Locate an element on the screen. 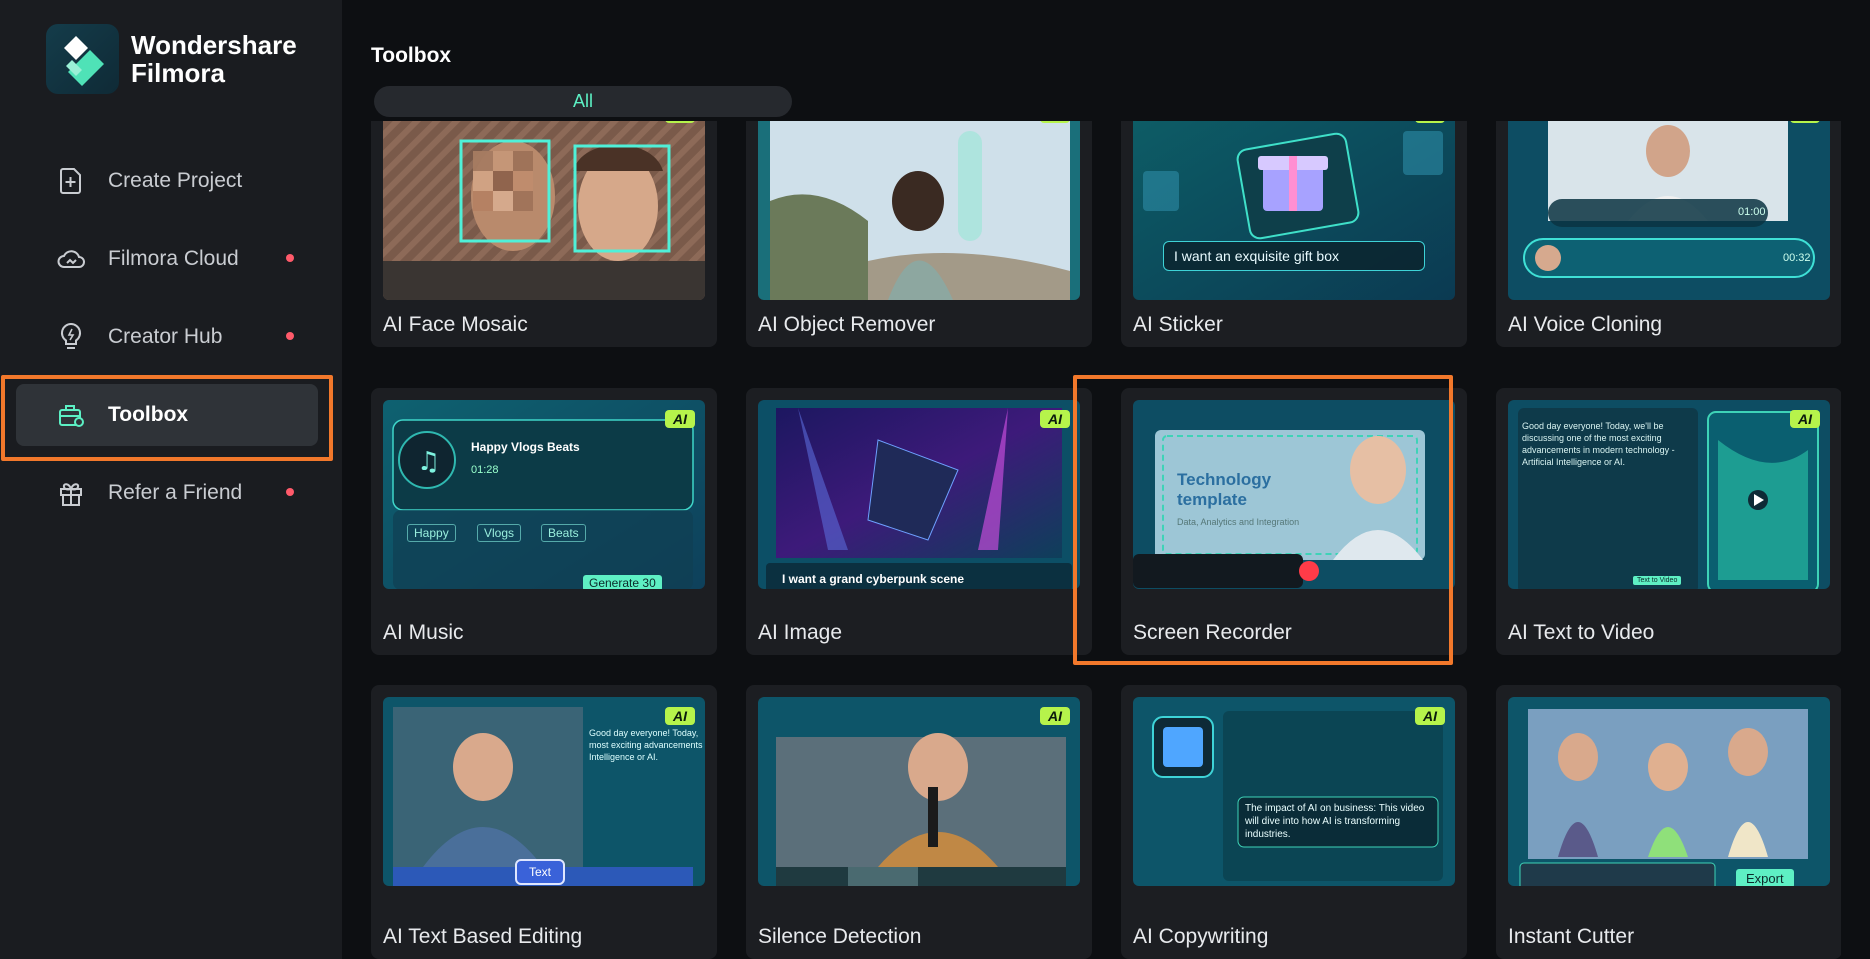  prompt-text: I want an exquisite gift box is located at coordinates (1294, 256).